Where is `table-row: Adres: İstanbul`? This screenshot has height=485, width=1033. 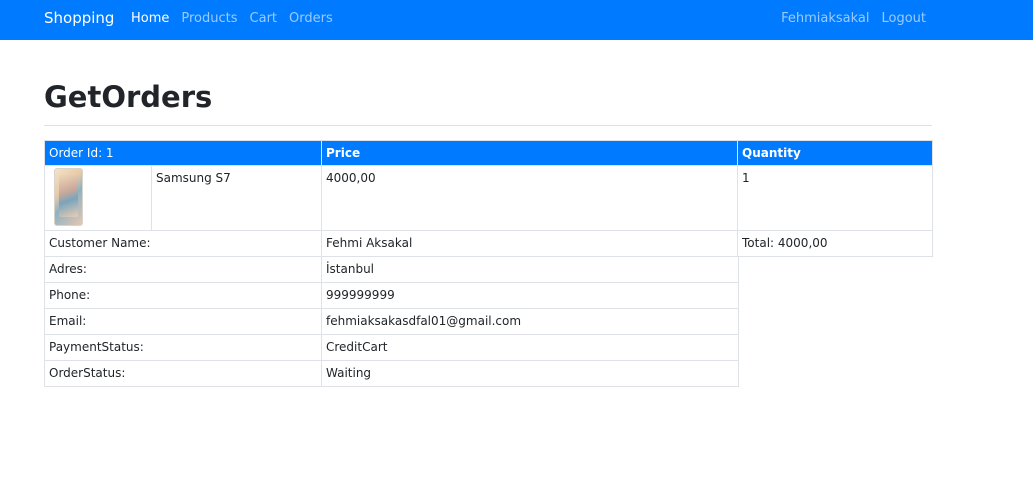
table-row: Adres: İstanbul is located at coordinates (391, 269).